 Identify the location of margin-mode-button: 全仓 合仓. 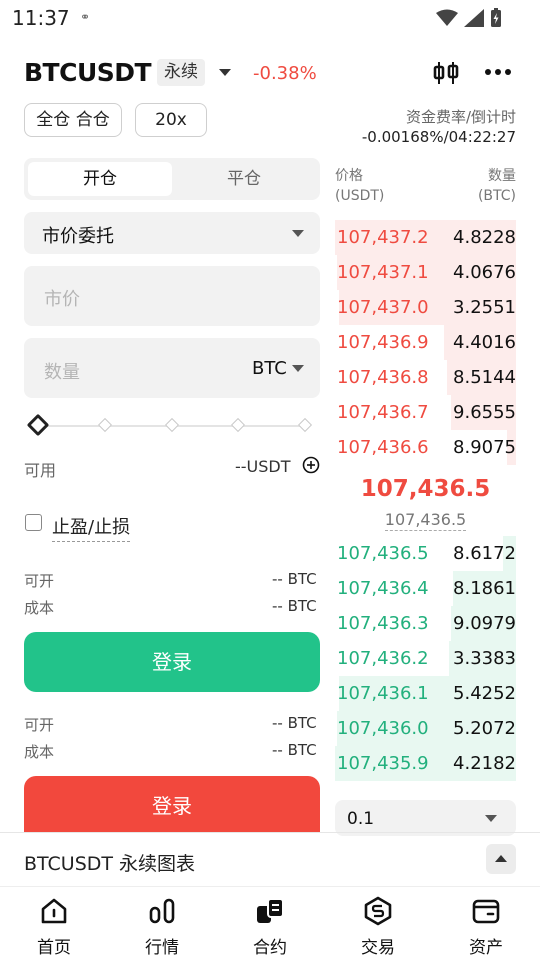
(73, 120).